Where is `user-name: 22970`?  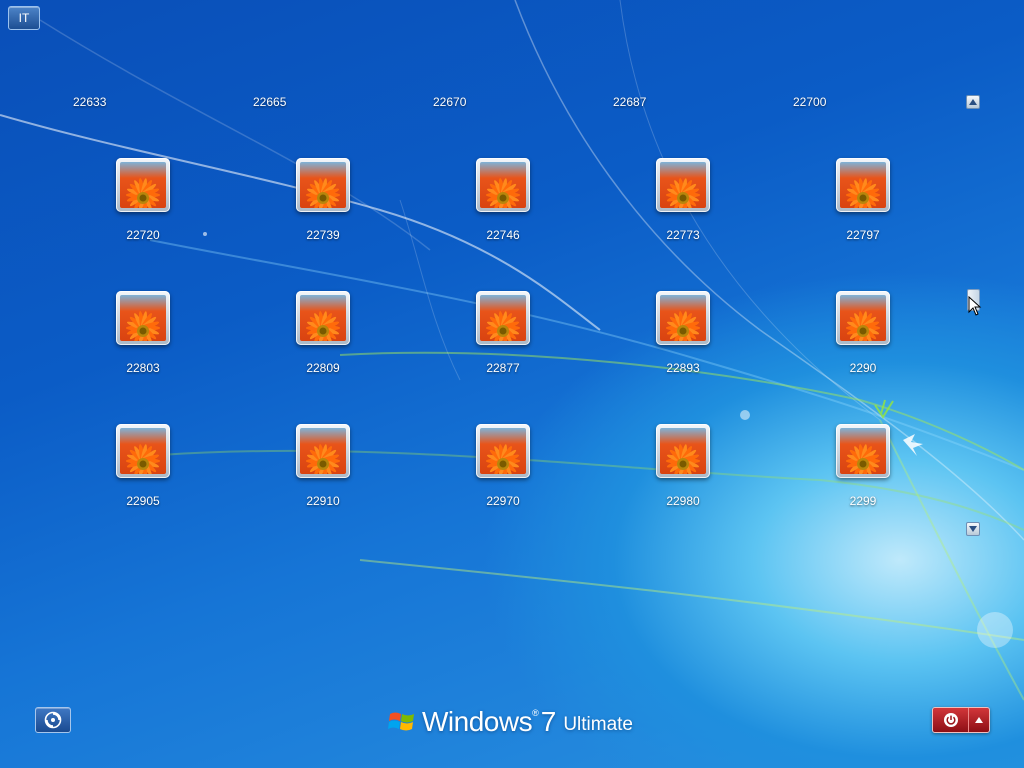
user-name: 22970 is located at coordinates (503, 501).